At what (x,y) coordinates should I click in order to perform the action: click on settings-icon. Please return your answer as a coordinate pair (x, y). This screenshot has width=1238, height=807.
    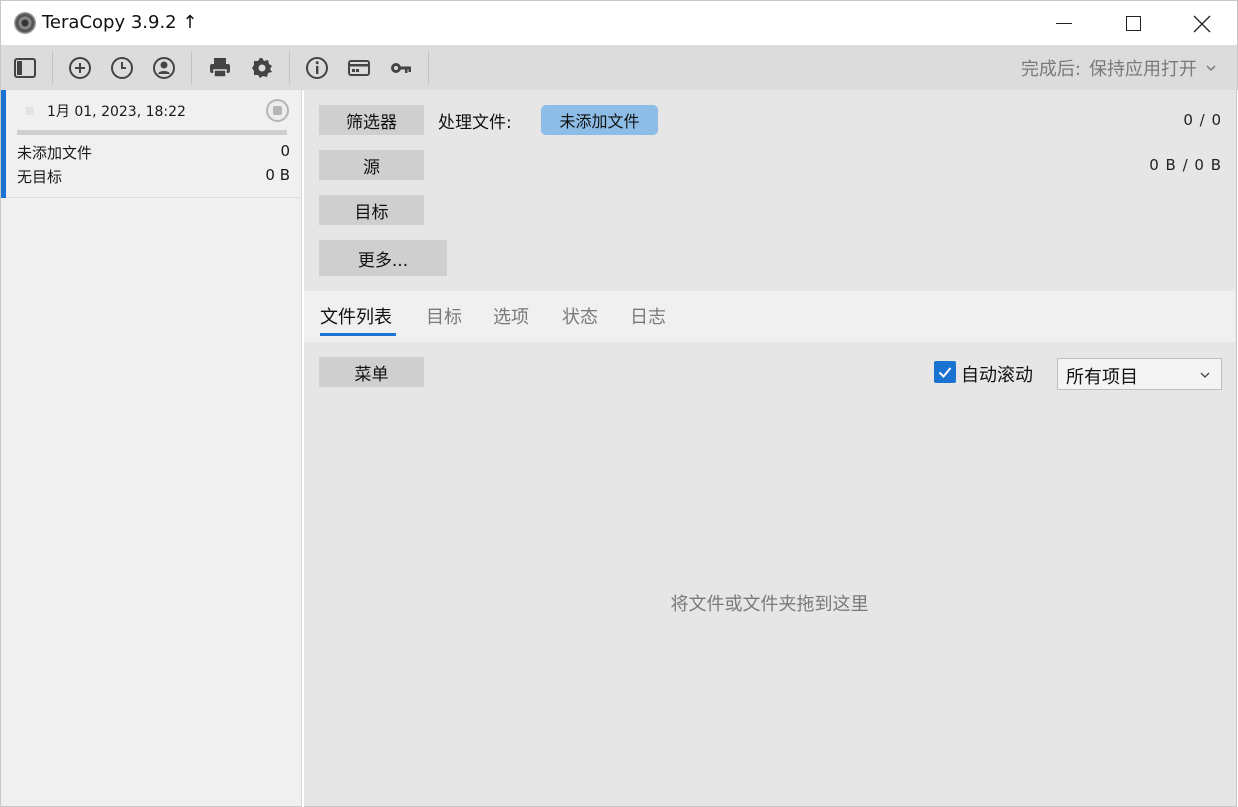
    Looking at the image, I should click on (262, 68).